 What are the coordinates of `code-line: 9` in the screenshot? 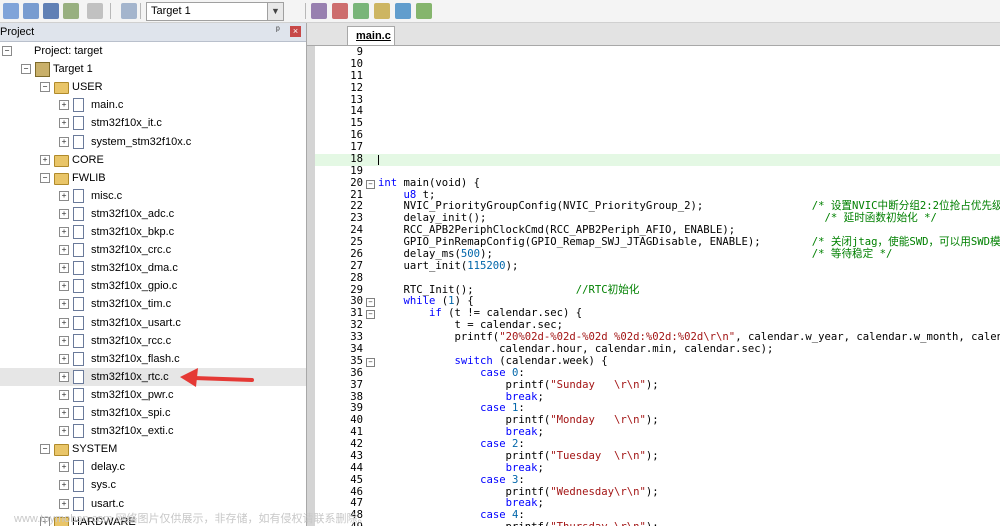 It's located at (657, 52).